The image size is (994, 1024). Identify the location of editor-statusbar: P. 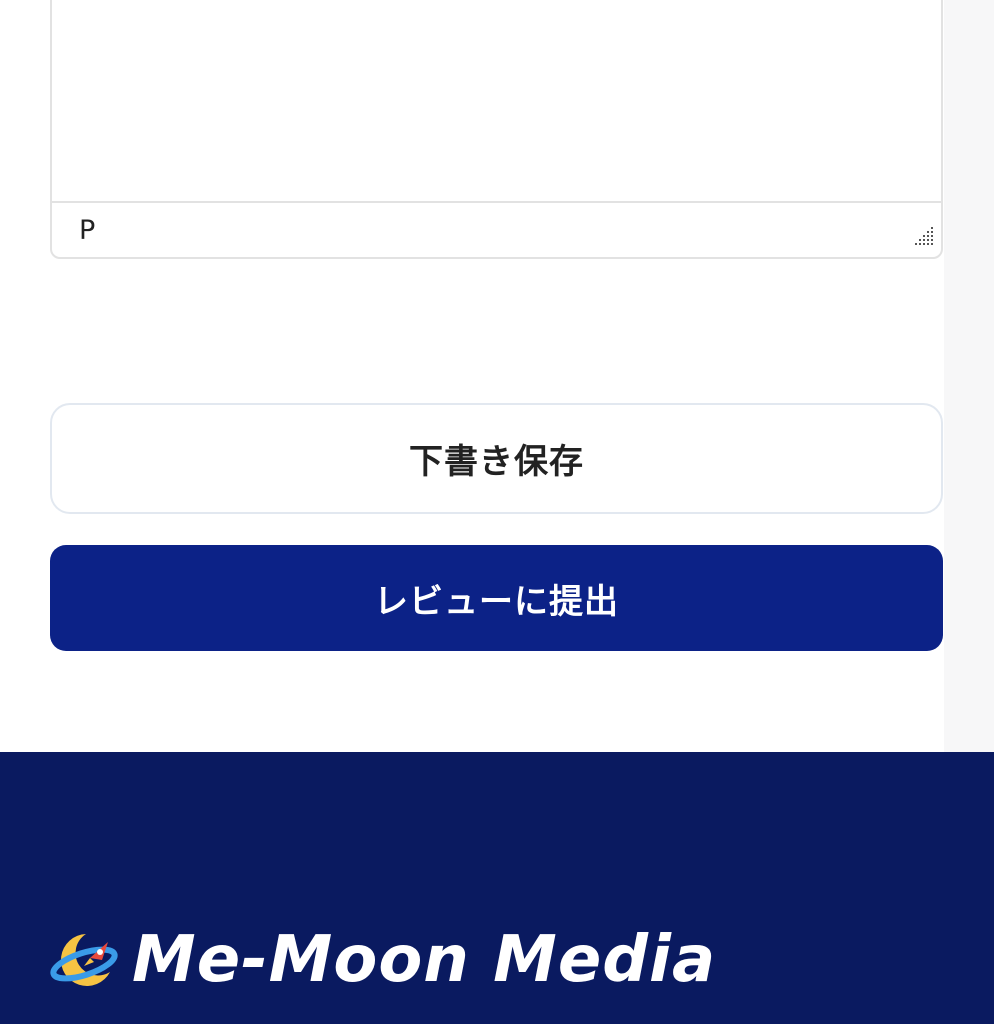
(496, 229).